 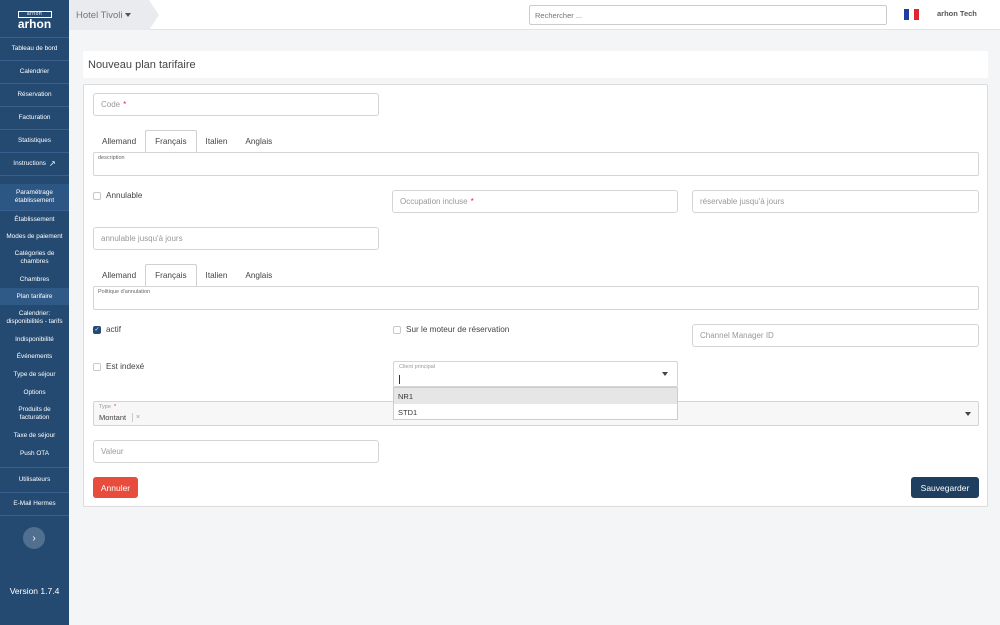 What do you see at coordinates (34, 258) in the screenshot?
I see `sidebar-item-room-categories: Catégories de chambres` at bounding box center [34, 258].